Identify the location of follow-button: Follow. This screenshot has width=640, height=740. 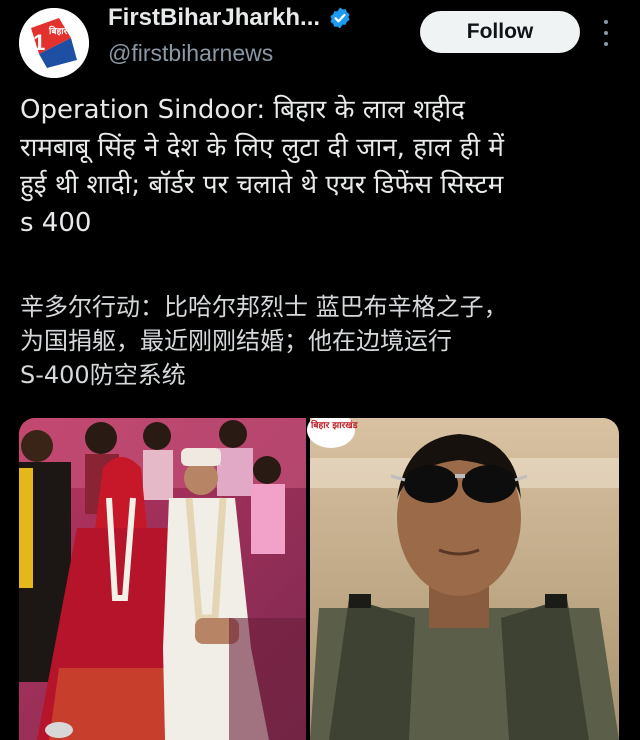
(500, 32).